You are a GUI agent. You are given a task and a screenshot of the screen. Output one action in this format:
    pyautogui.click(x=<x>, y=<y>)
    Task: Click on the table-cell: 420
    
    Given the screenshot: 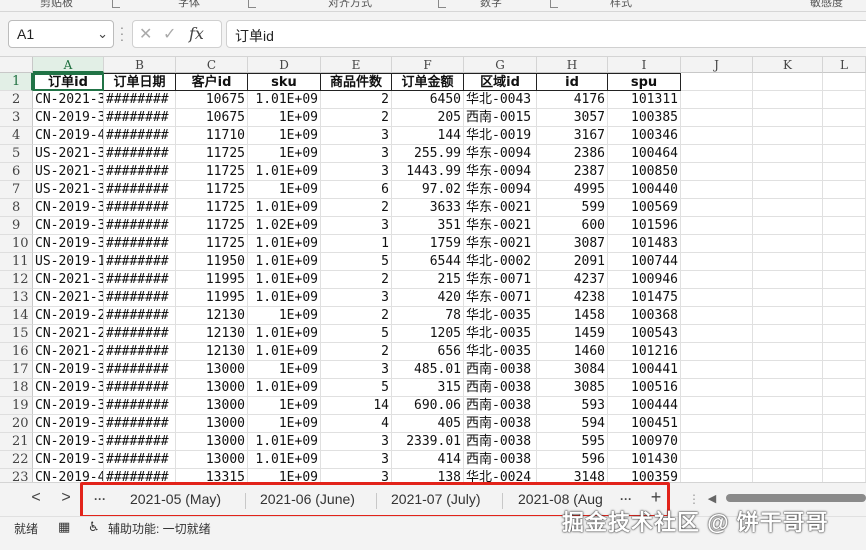 What is the action you would take?
    pyautogui.click(x=428, y=298)
    